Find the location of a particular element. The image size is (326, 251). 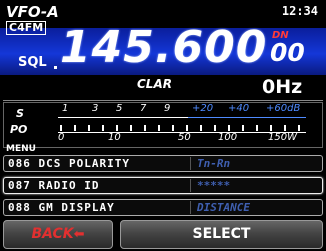

s-plus-scale-label: +20 is located at coordinates (203, 108).